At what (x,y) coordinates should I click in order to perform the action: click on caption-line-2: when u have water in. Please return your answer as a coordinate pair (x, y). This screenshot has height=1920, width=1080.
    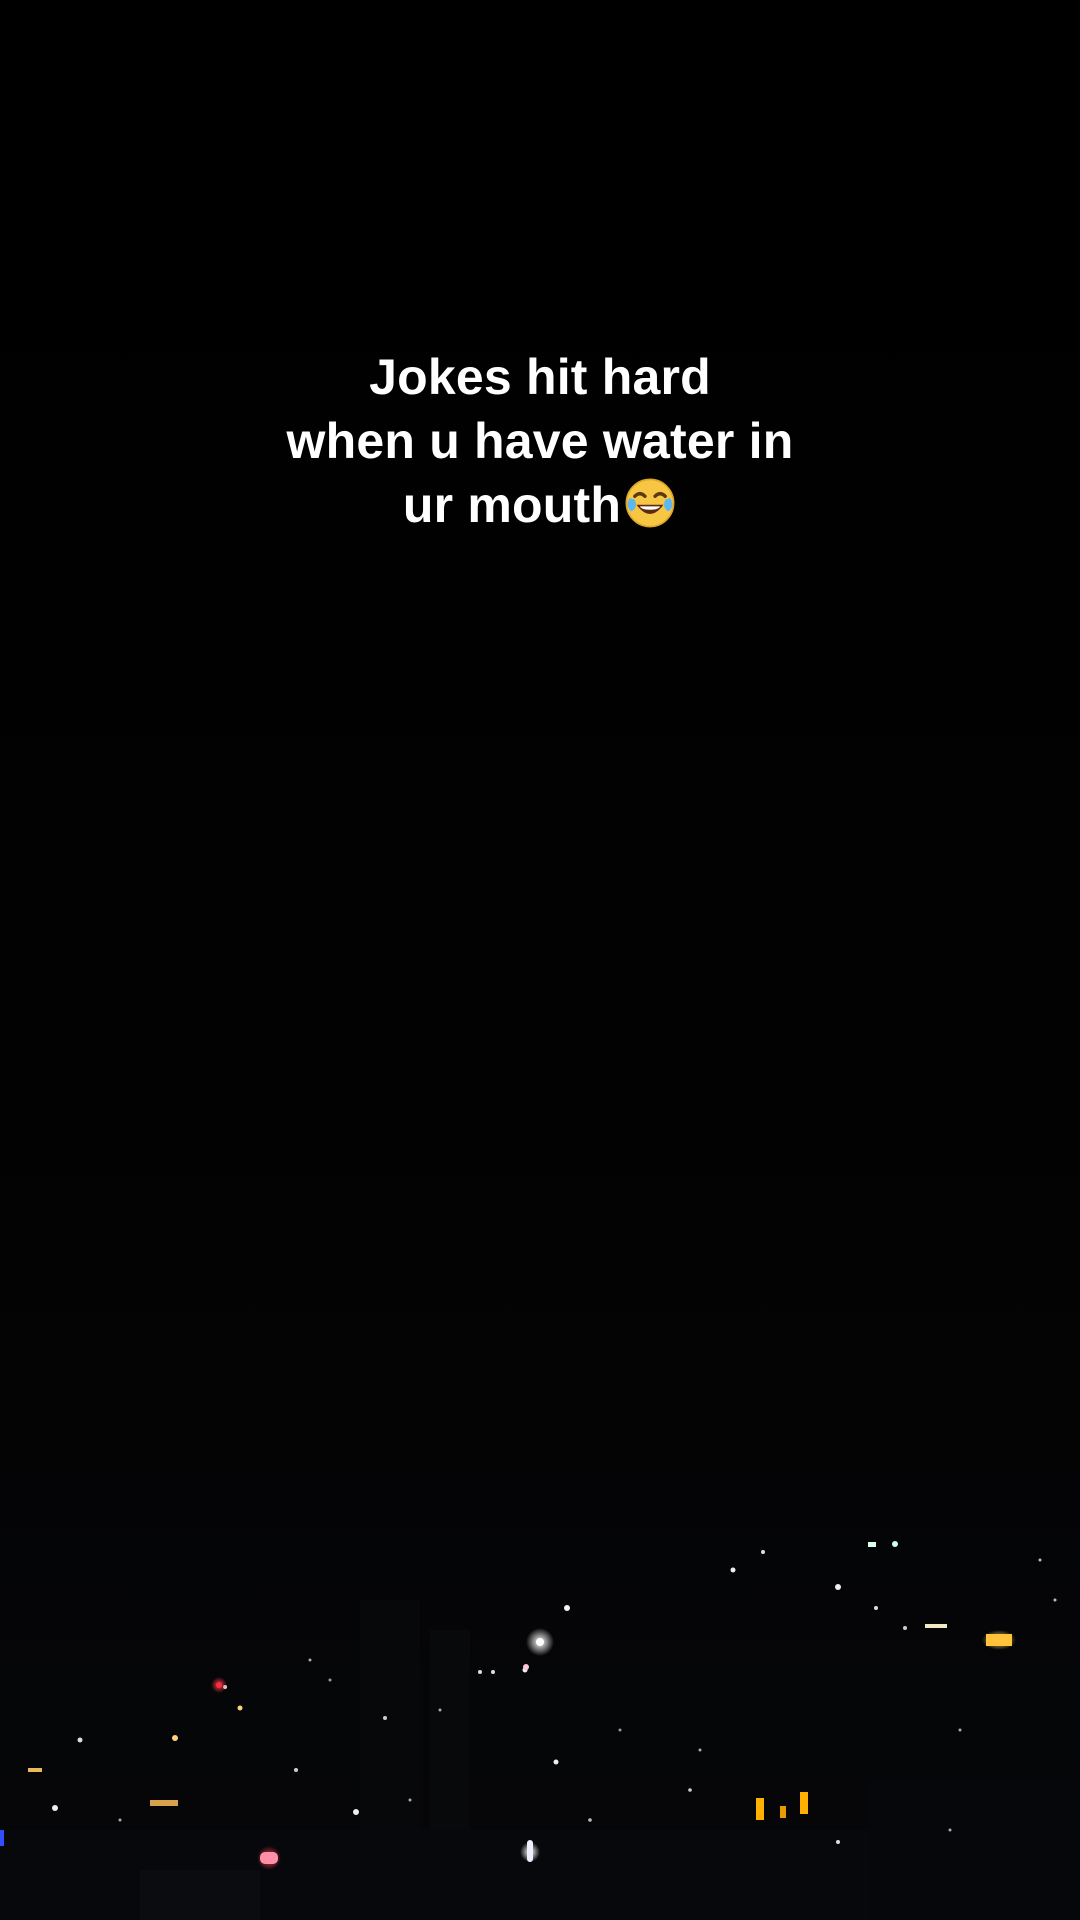
    Looking at the image, I should click on (540, 441).